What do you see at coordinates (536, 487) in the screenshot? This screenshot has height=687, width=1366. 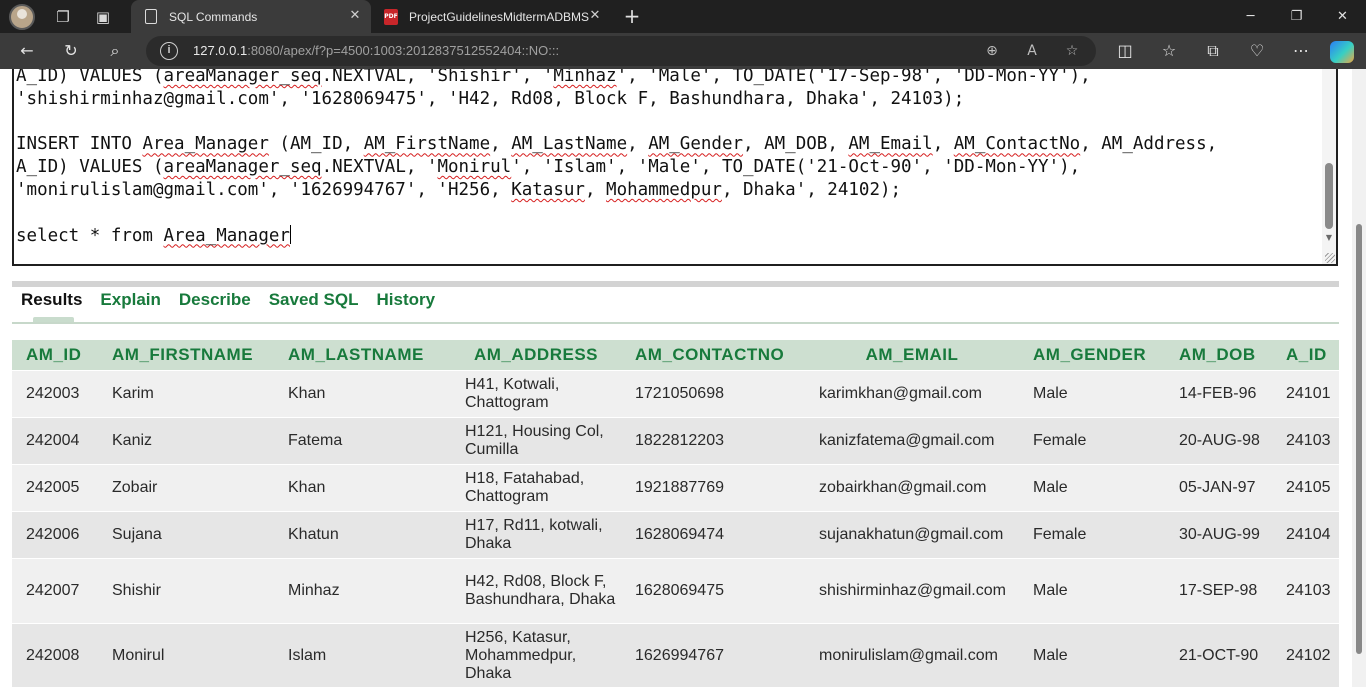 I see `cell-address: H18, Fatahabad, Chattogram` at bounding box center [536, 487].